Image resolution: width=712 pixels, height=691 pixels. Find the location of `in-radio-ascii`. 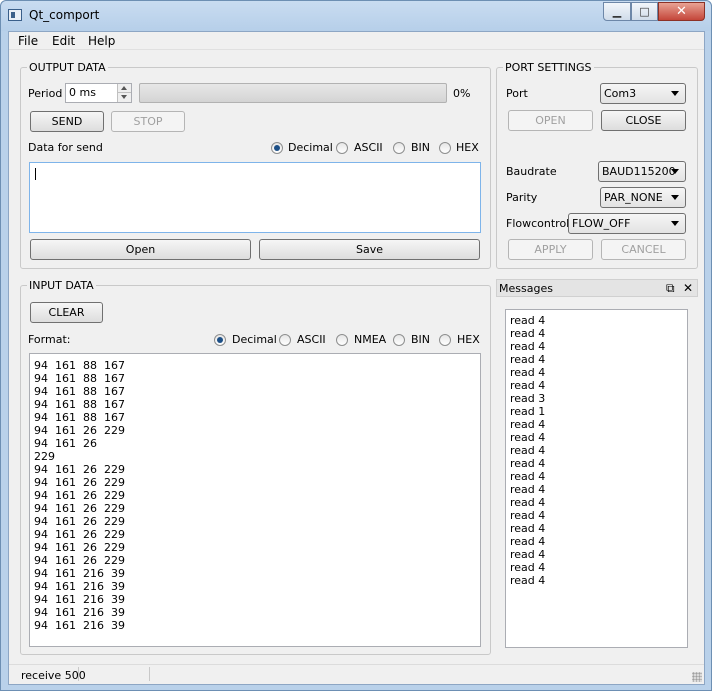

in-radio-ascii is located at coordinates (285, 340).